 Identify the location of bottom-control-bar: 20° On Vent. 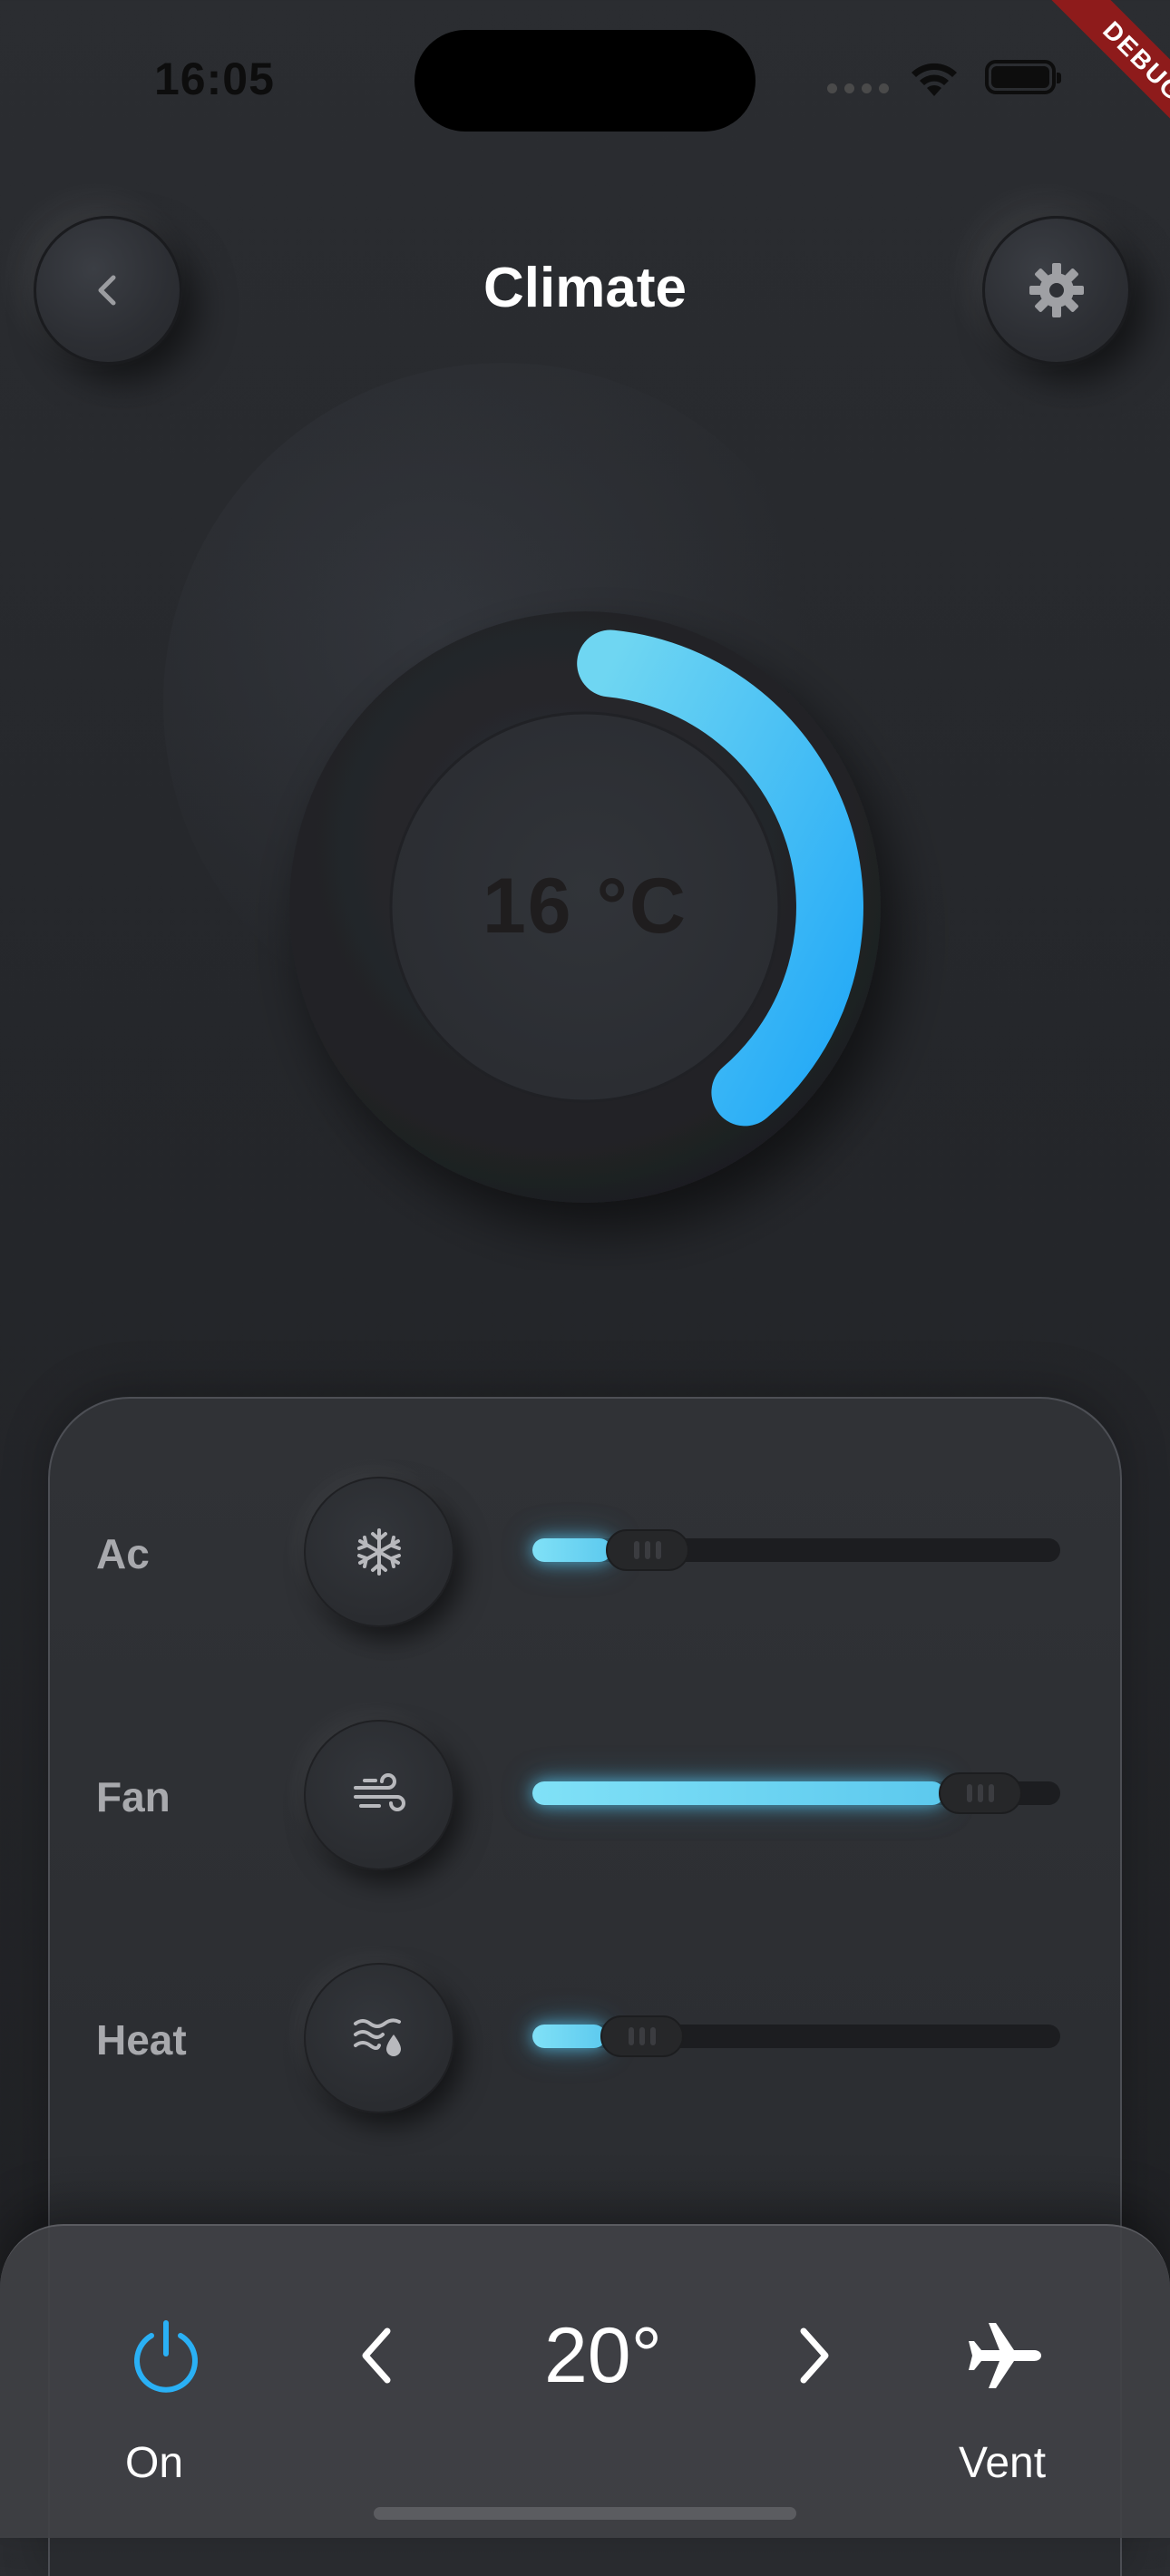
(585, 2381).